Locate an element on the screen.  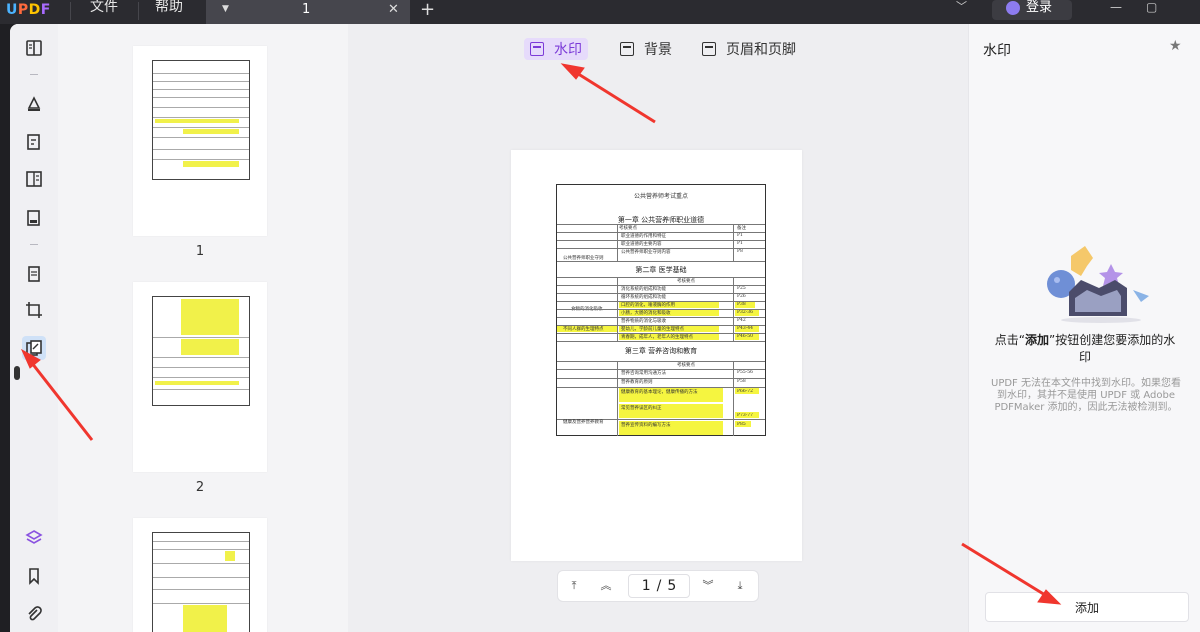
organize-pages-icon is located at coordinates (34, 218).